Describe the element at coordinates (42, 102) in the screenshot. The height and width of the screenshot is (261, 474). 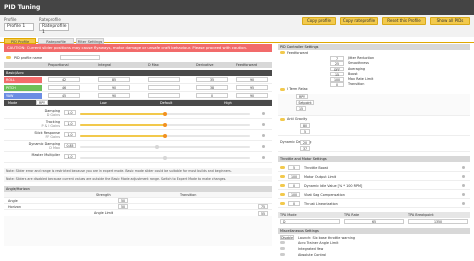
I see `mode-select: RPY` at that location.